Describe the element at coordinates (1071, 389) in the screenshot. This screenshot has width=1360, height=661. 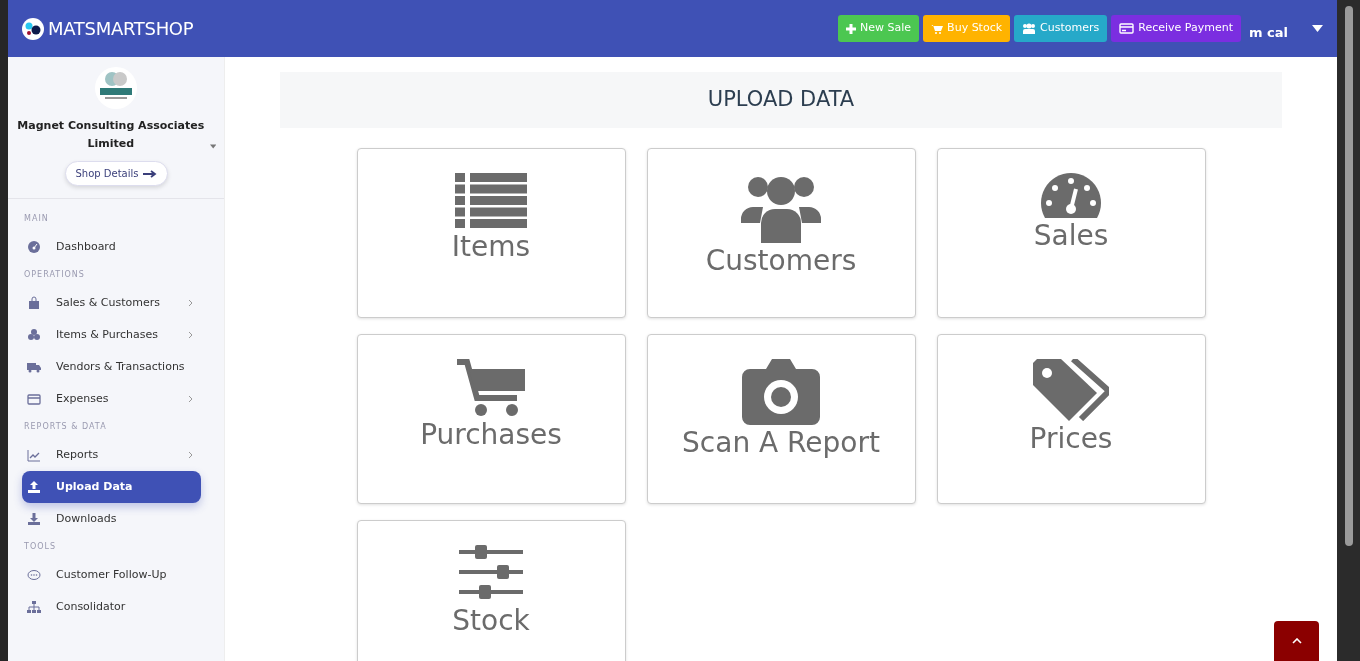
I see `tags-icon` at that location.